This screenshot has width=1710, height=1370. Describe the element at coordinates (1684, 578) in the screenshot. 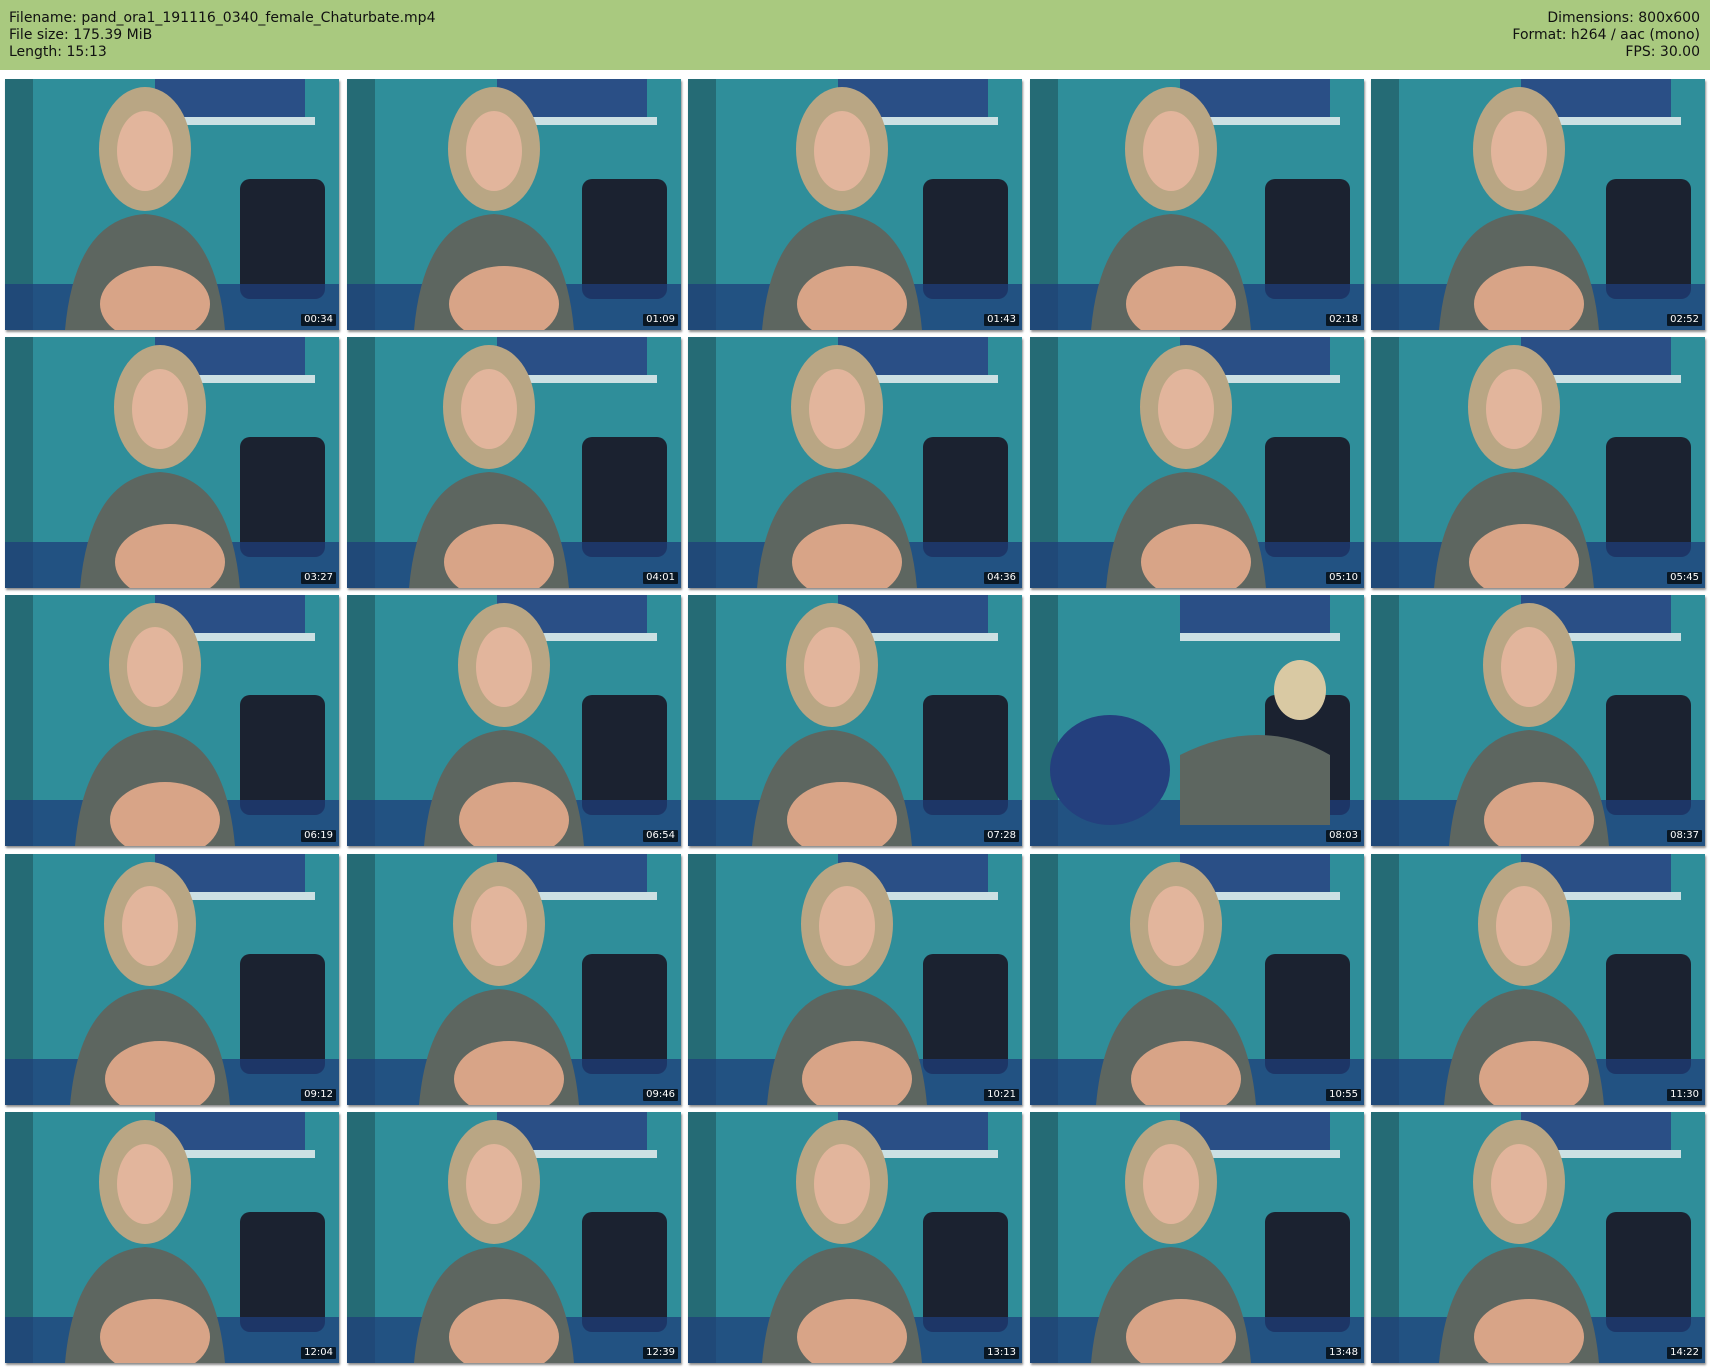

I see `timestamp-label: 05:45` at that location.